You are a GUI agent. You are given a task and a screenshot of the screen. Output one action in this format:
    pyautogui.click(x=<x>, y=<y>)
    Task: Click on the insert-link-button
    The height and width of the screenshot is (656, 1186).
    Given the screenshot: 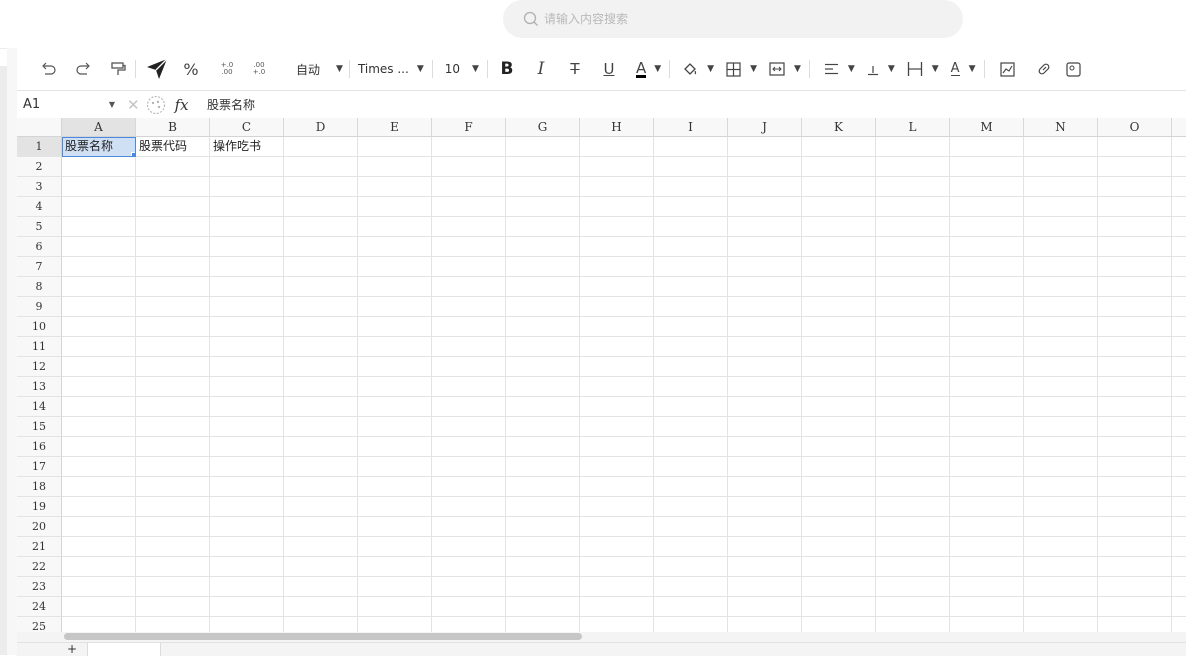 What is the action you would take?
    pyautogui.click(x=1044, y=69)
    